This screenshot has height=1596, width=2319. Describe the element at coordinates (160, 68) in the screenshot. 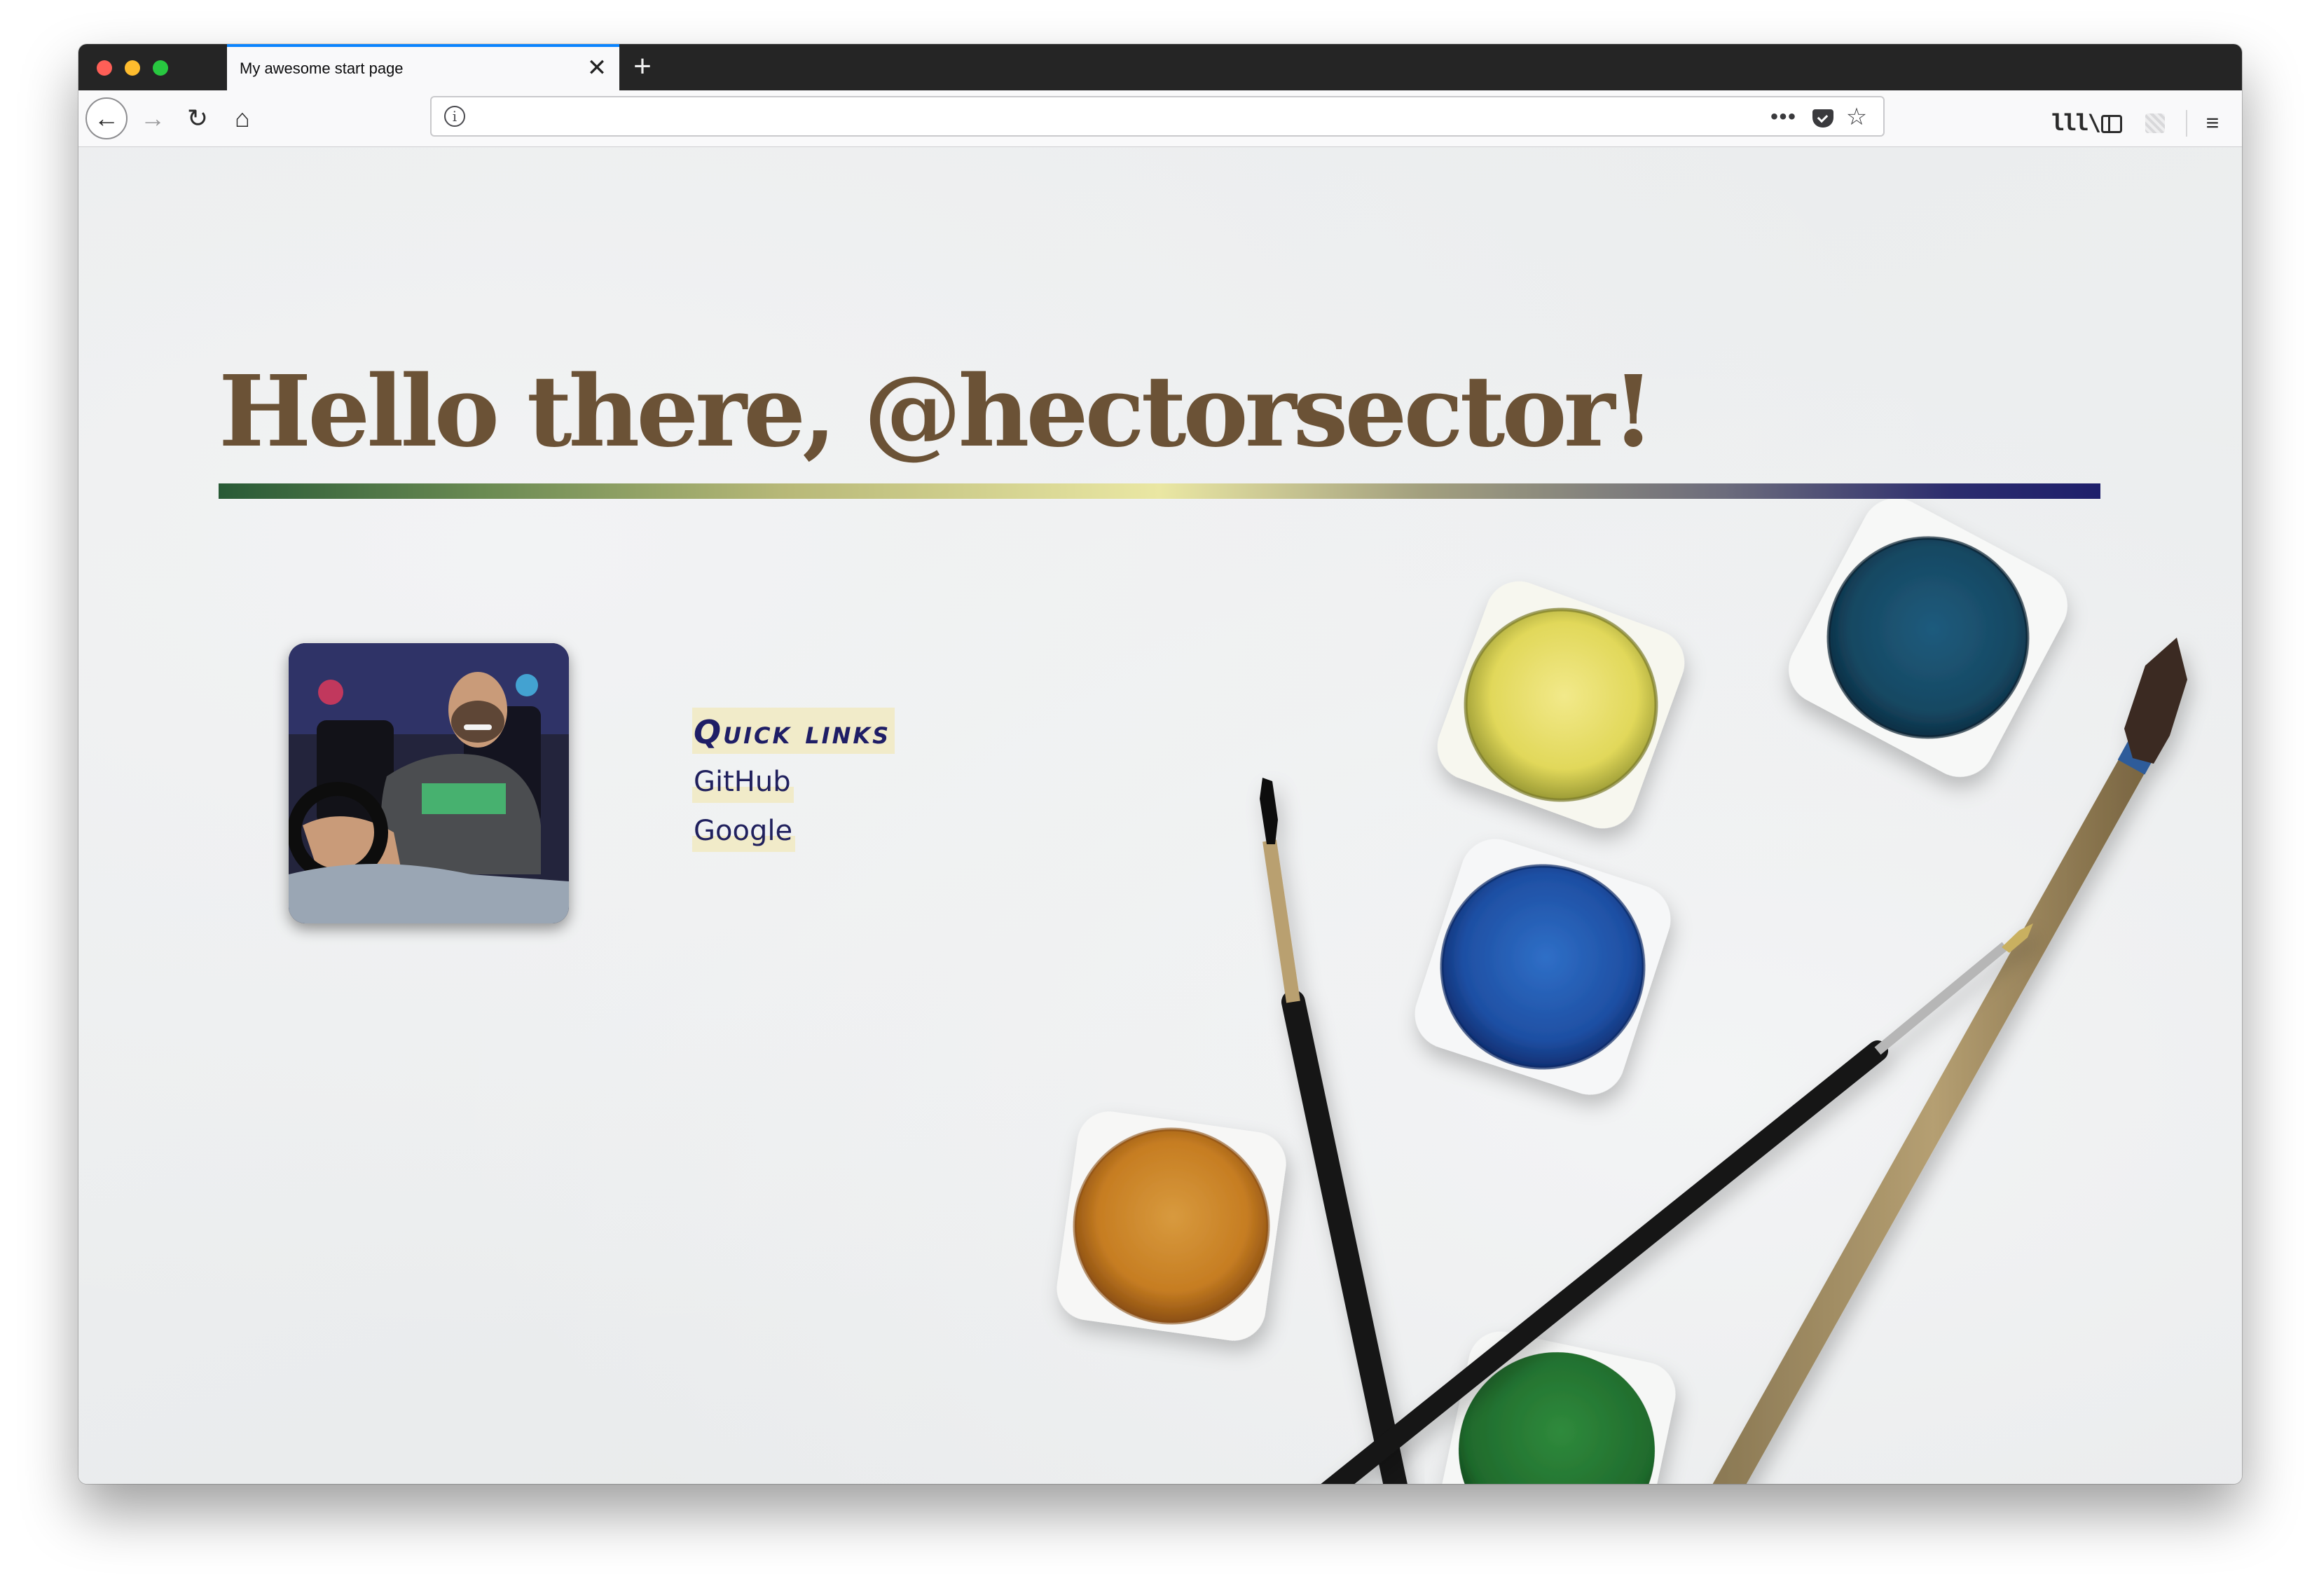

I see `maximize-window-button` at that location.